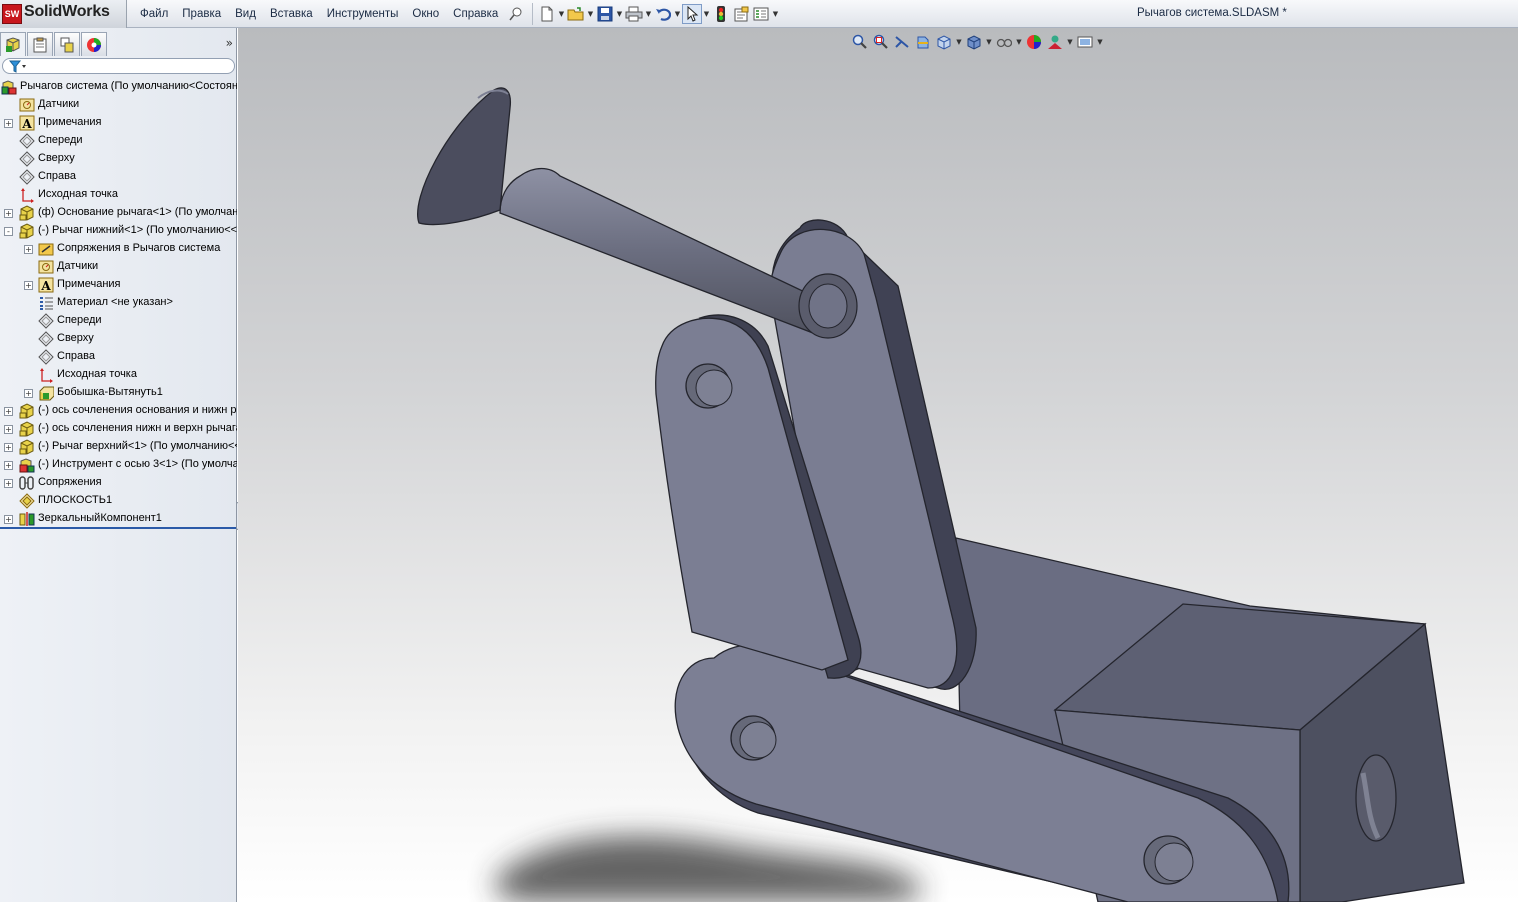  Describe the element at coordinates (97, 374) in the screenshot. I see `tree-item-label: Исходная точка` at that location.